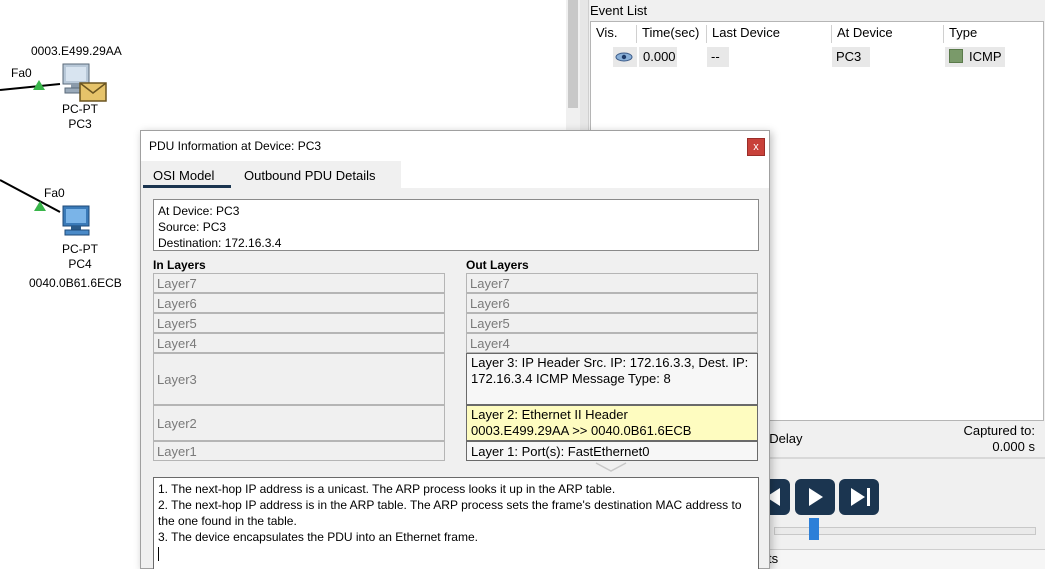 This screenshot has height=569, width=1045. Describe the element at coordinates (299, 451) in the screenshot. I see `in-layer-1: Layer1` at that location.